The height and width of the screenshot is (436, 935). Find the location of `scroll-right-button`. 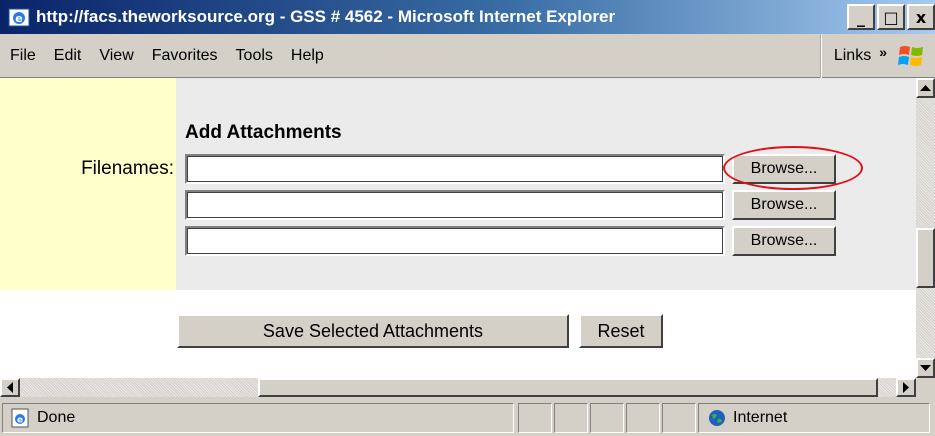

scroll-right-button is located at coordinates (906, 387).